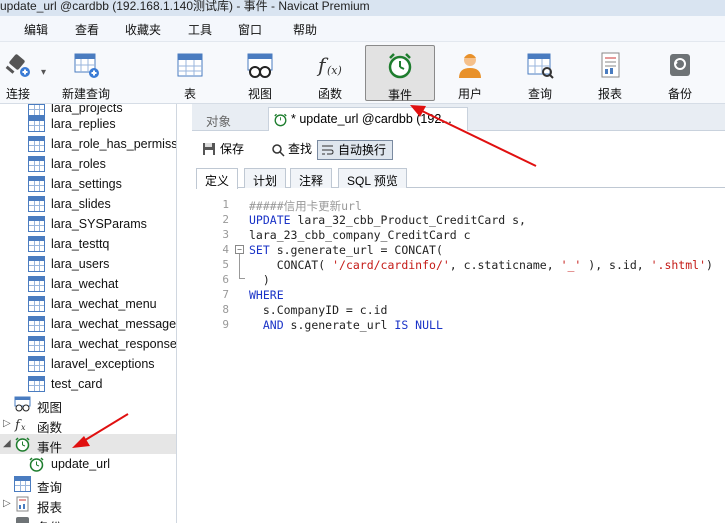  Describe the element at coordinates (88, 324) in the screenshot. I see `tree-table-item: lara_wechat_message` at that location.